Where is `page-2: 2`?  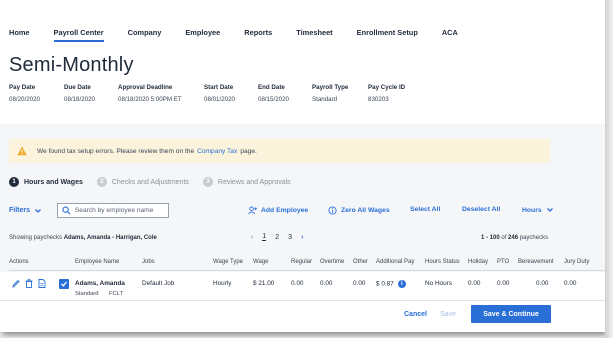 page-2: 2 is located at coordinates (277, 237).